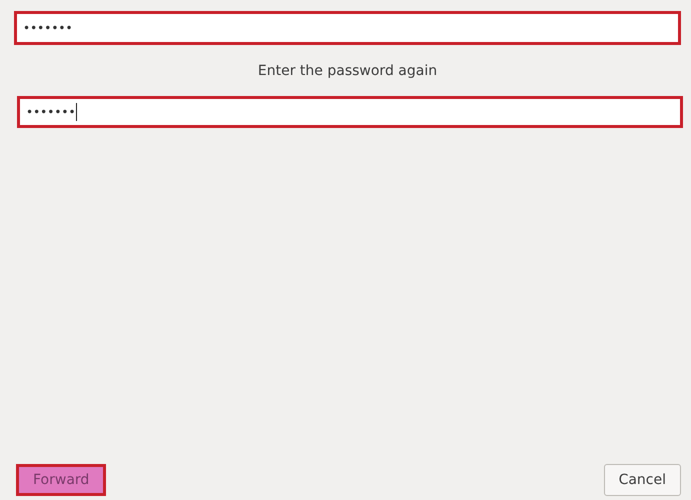  What do you see at coordinates (642, 480) in the screenshot?
I see `cancel-button: Cancel` at bounding box center [642, 480].